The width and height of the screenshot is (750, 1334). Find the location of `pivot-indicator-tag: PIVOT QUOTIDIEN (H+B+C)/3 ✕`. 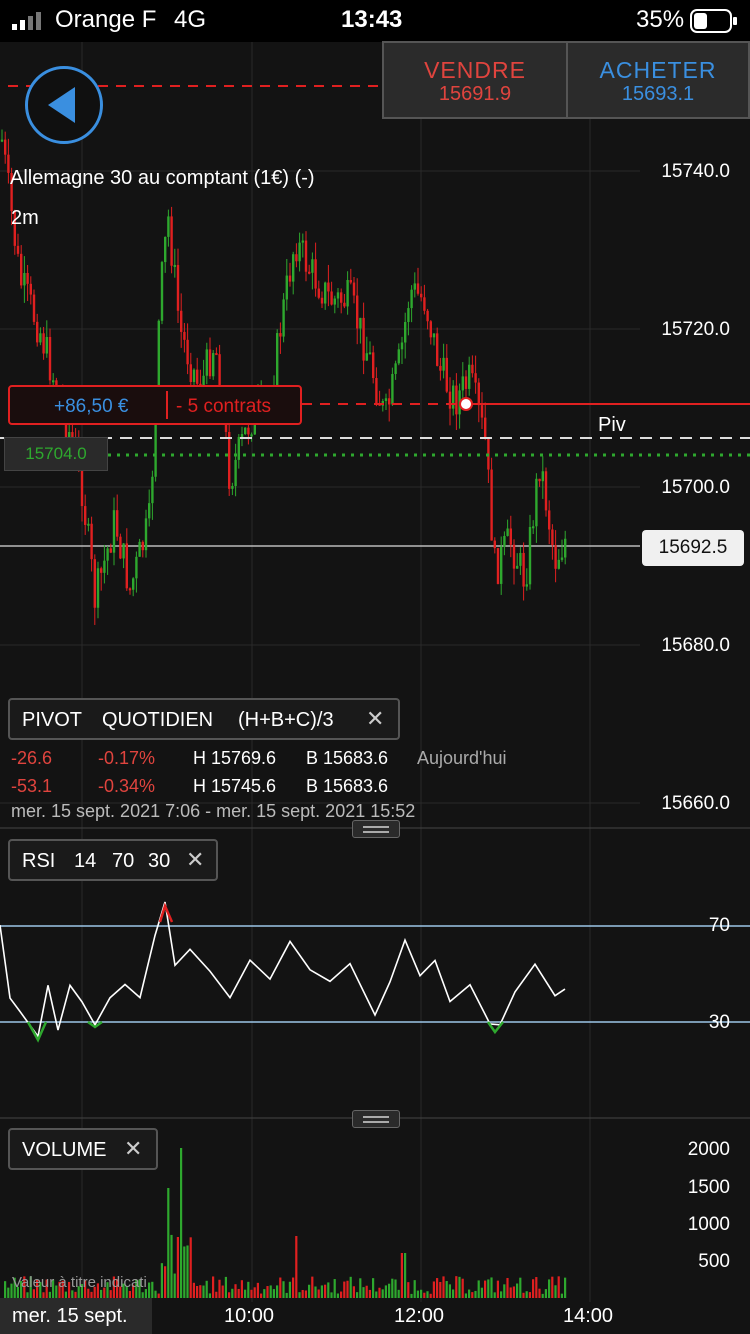

pivot-indicator-tag: PIVOT QUOTIDIEN (H+B+C)/3 ✕ is located at coordinates (204, 719).